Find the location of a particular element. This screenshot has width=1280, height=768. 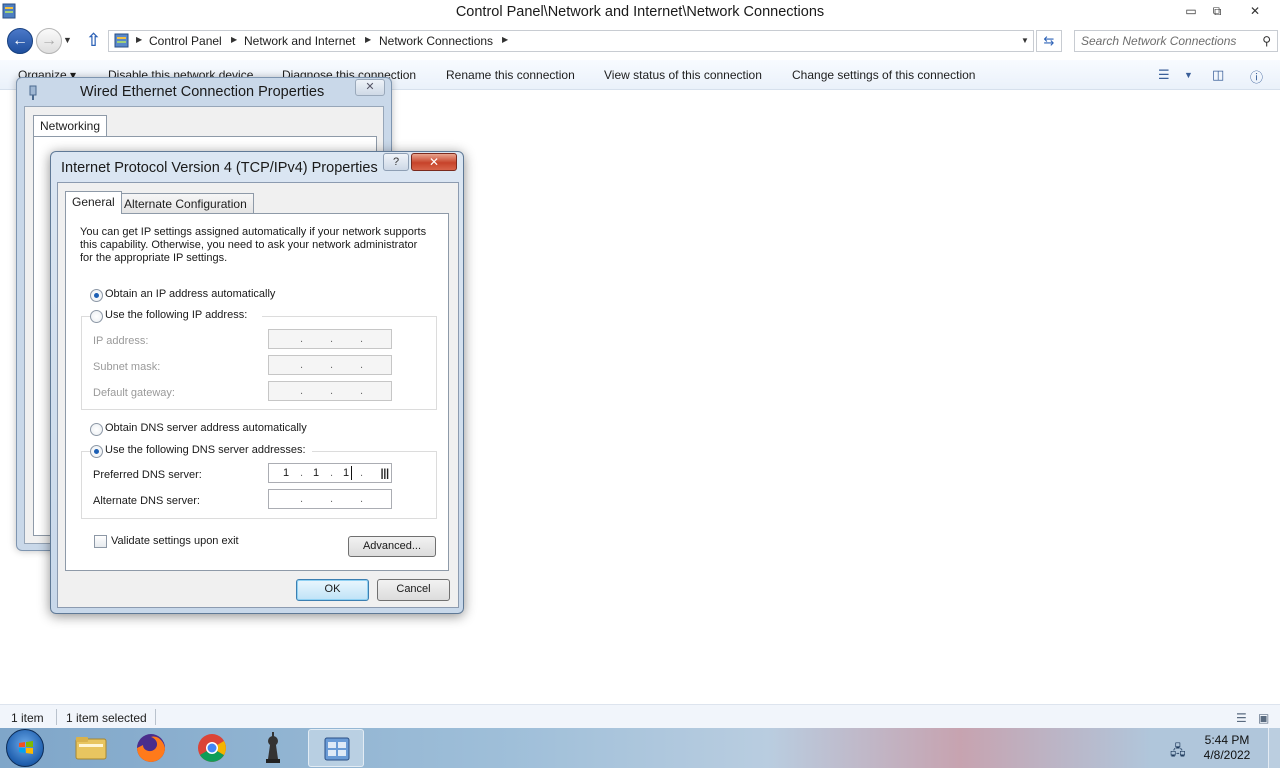

back-arrow-icon: ← is located at coordinates (20, 40).